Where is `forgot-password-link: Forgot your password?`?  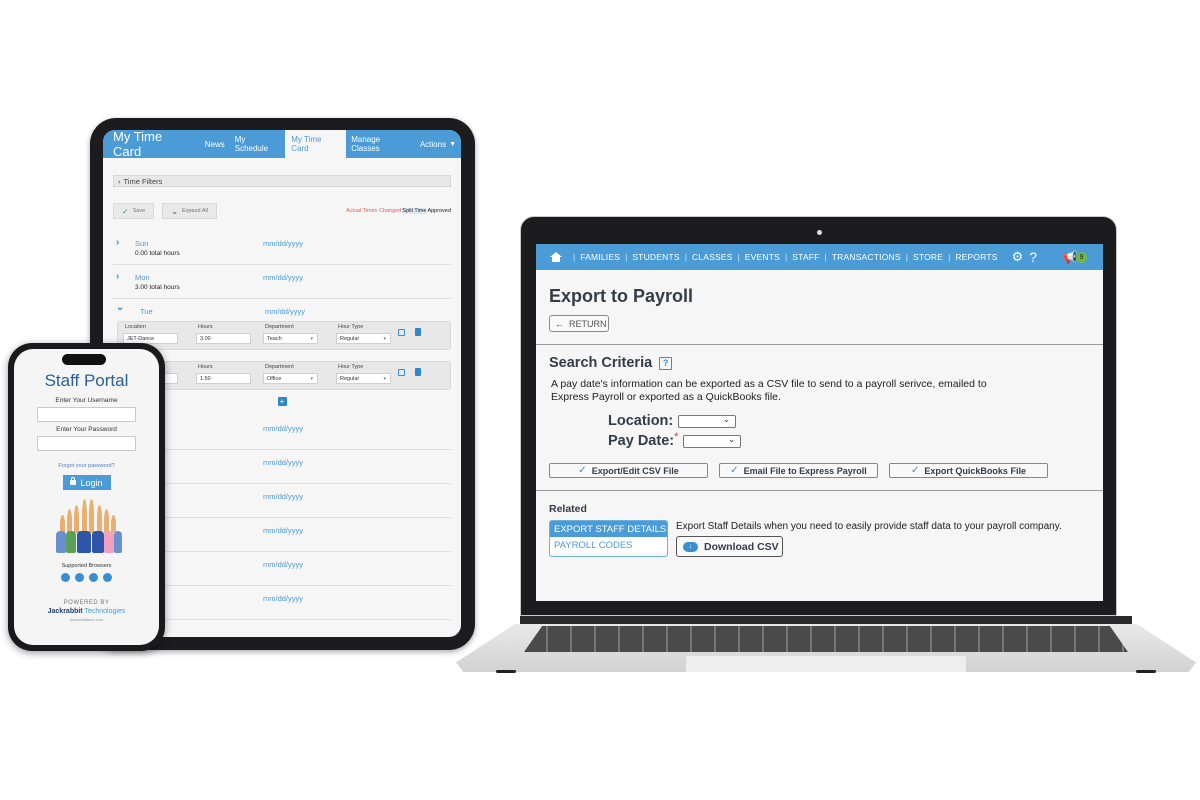
forgot-password-link: Forgot your password? is located at coordinates (86, 466).